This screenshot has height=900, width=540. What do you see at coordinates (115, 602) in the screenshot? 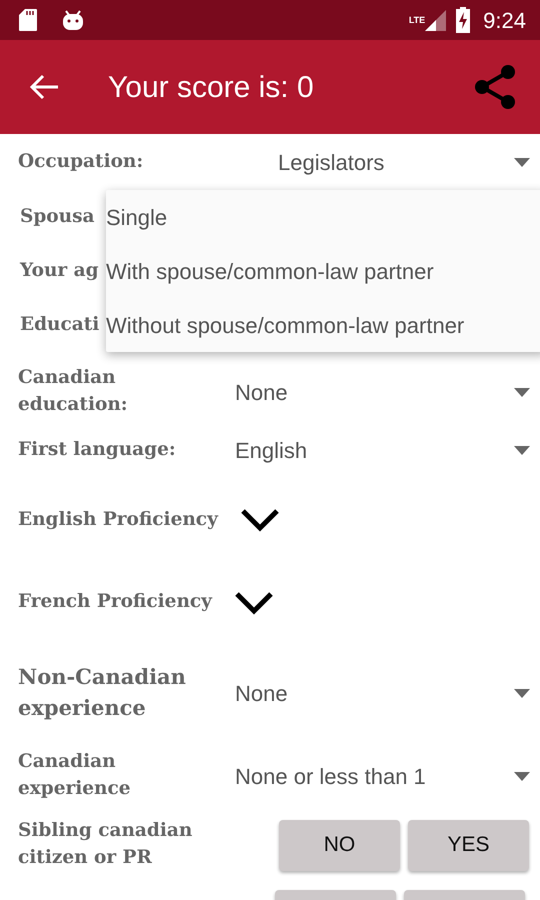
I see `field-label: French Proficiency` at bounding box center [115, 602].